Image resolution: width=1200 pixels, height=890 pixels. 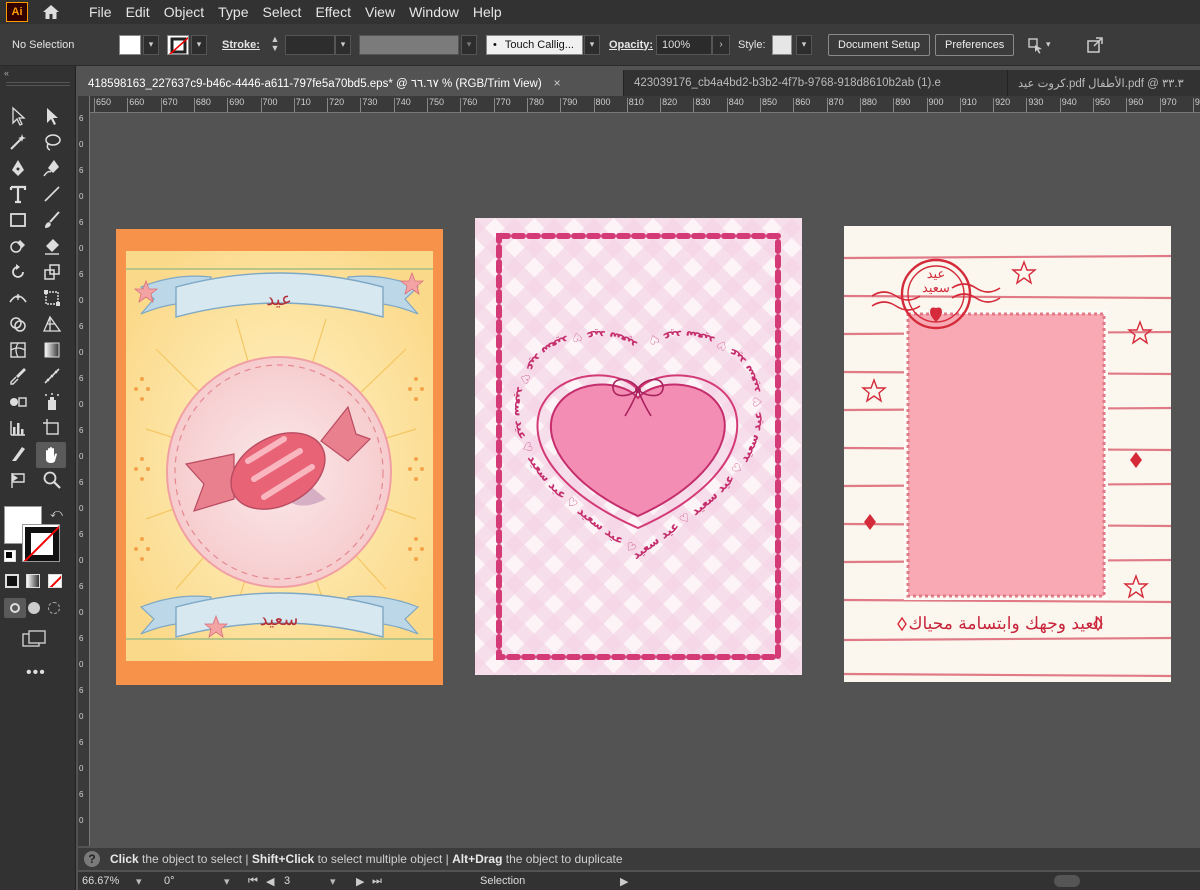 I want to click on rectangle-tool-icon, so click(x=18, y=220).